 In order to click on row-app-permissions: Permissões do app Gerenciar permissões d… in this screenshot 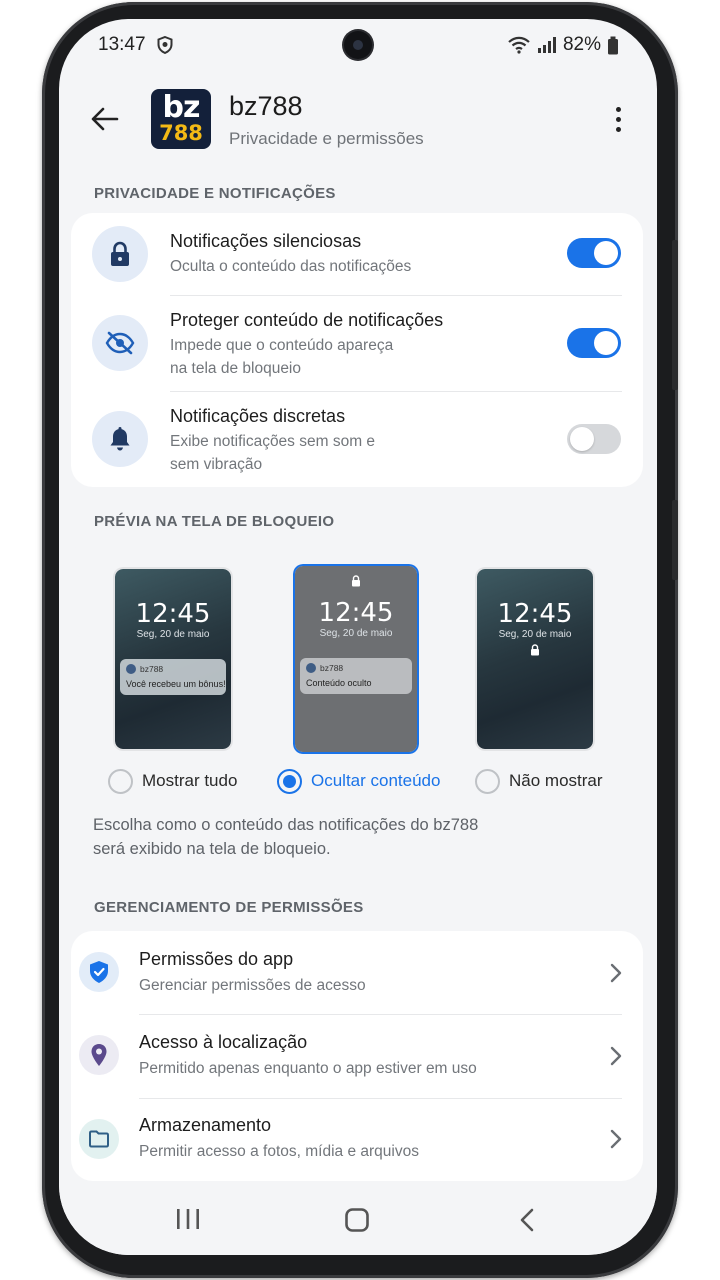, I will do `click(357, 972)`.